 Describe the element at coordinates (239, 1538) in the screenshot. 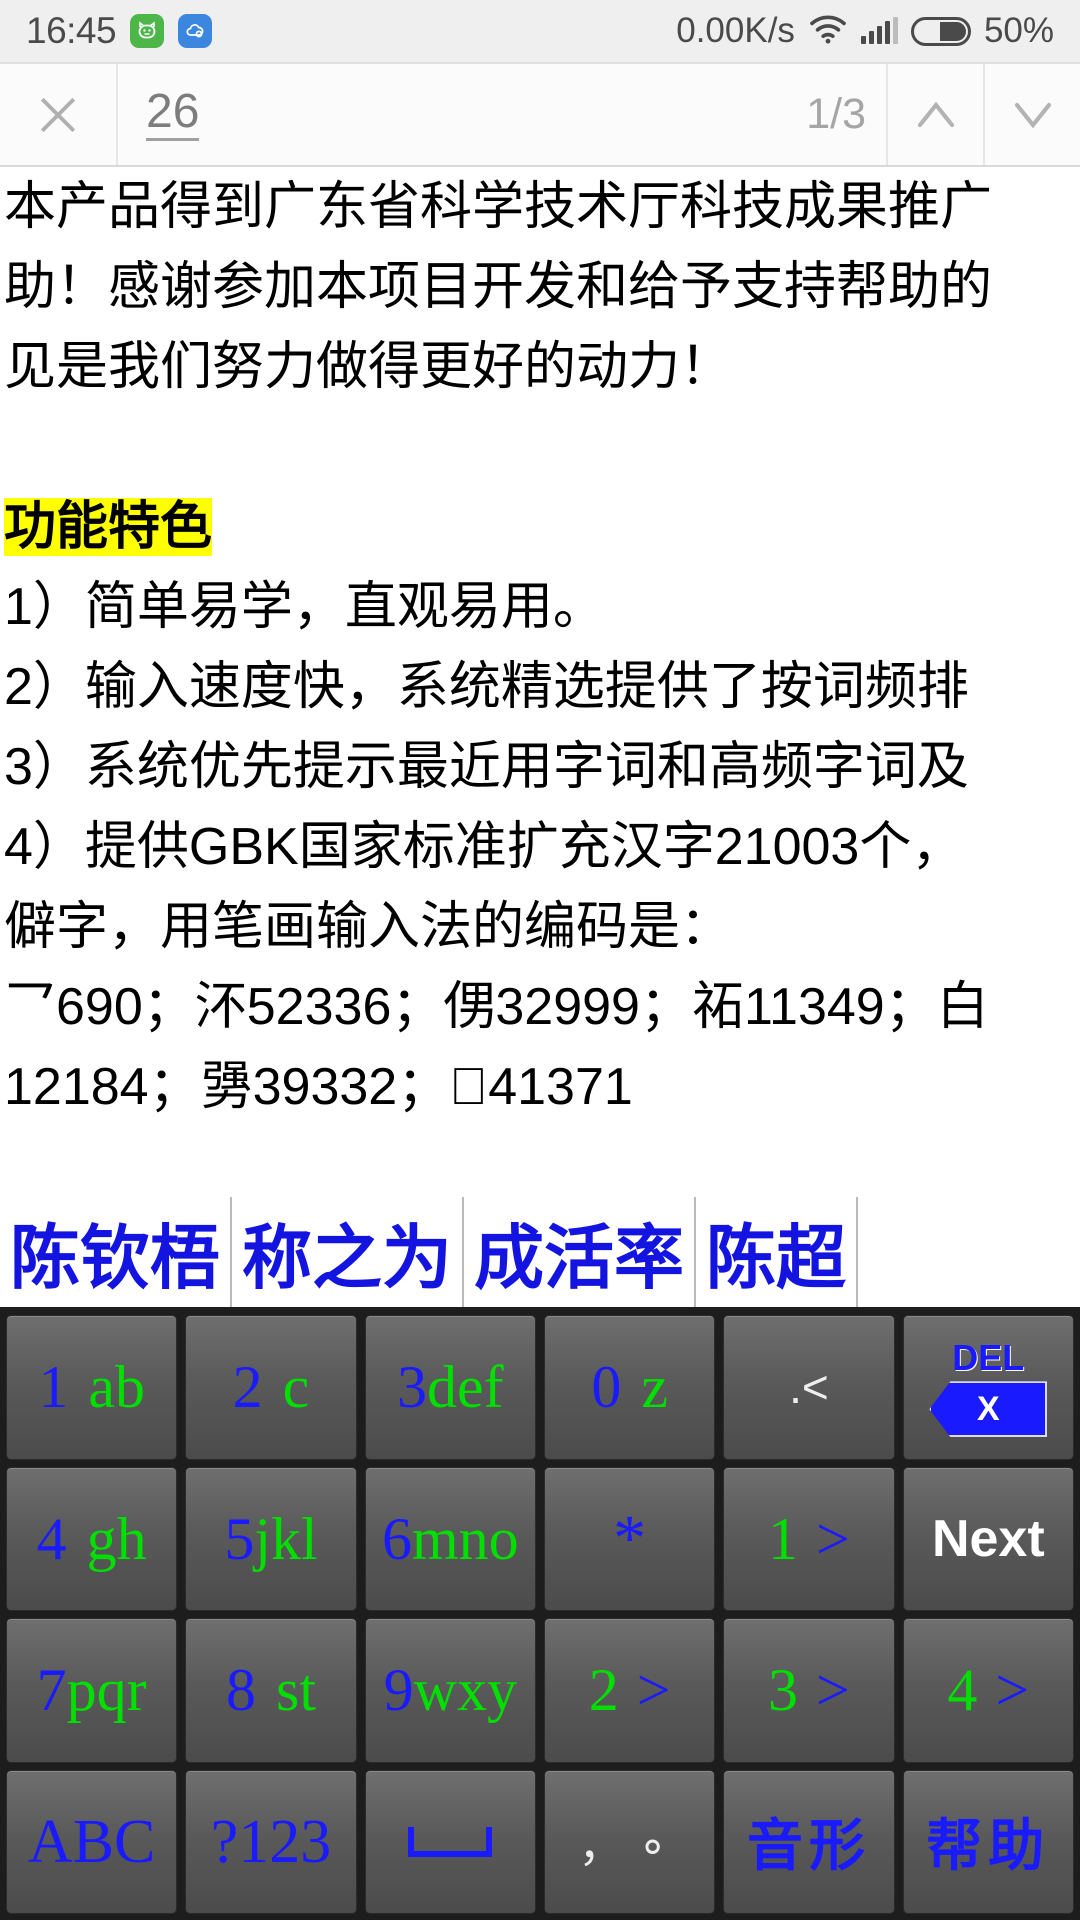

I see `key-number: 5` at that location.